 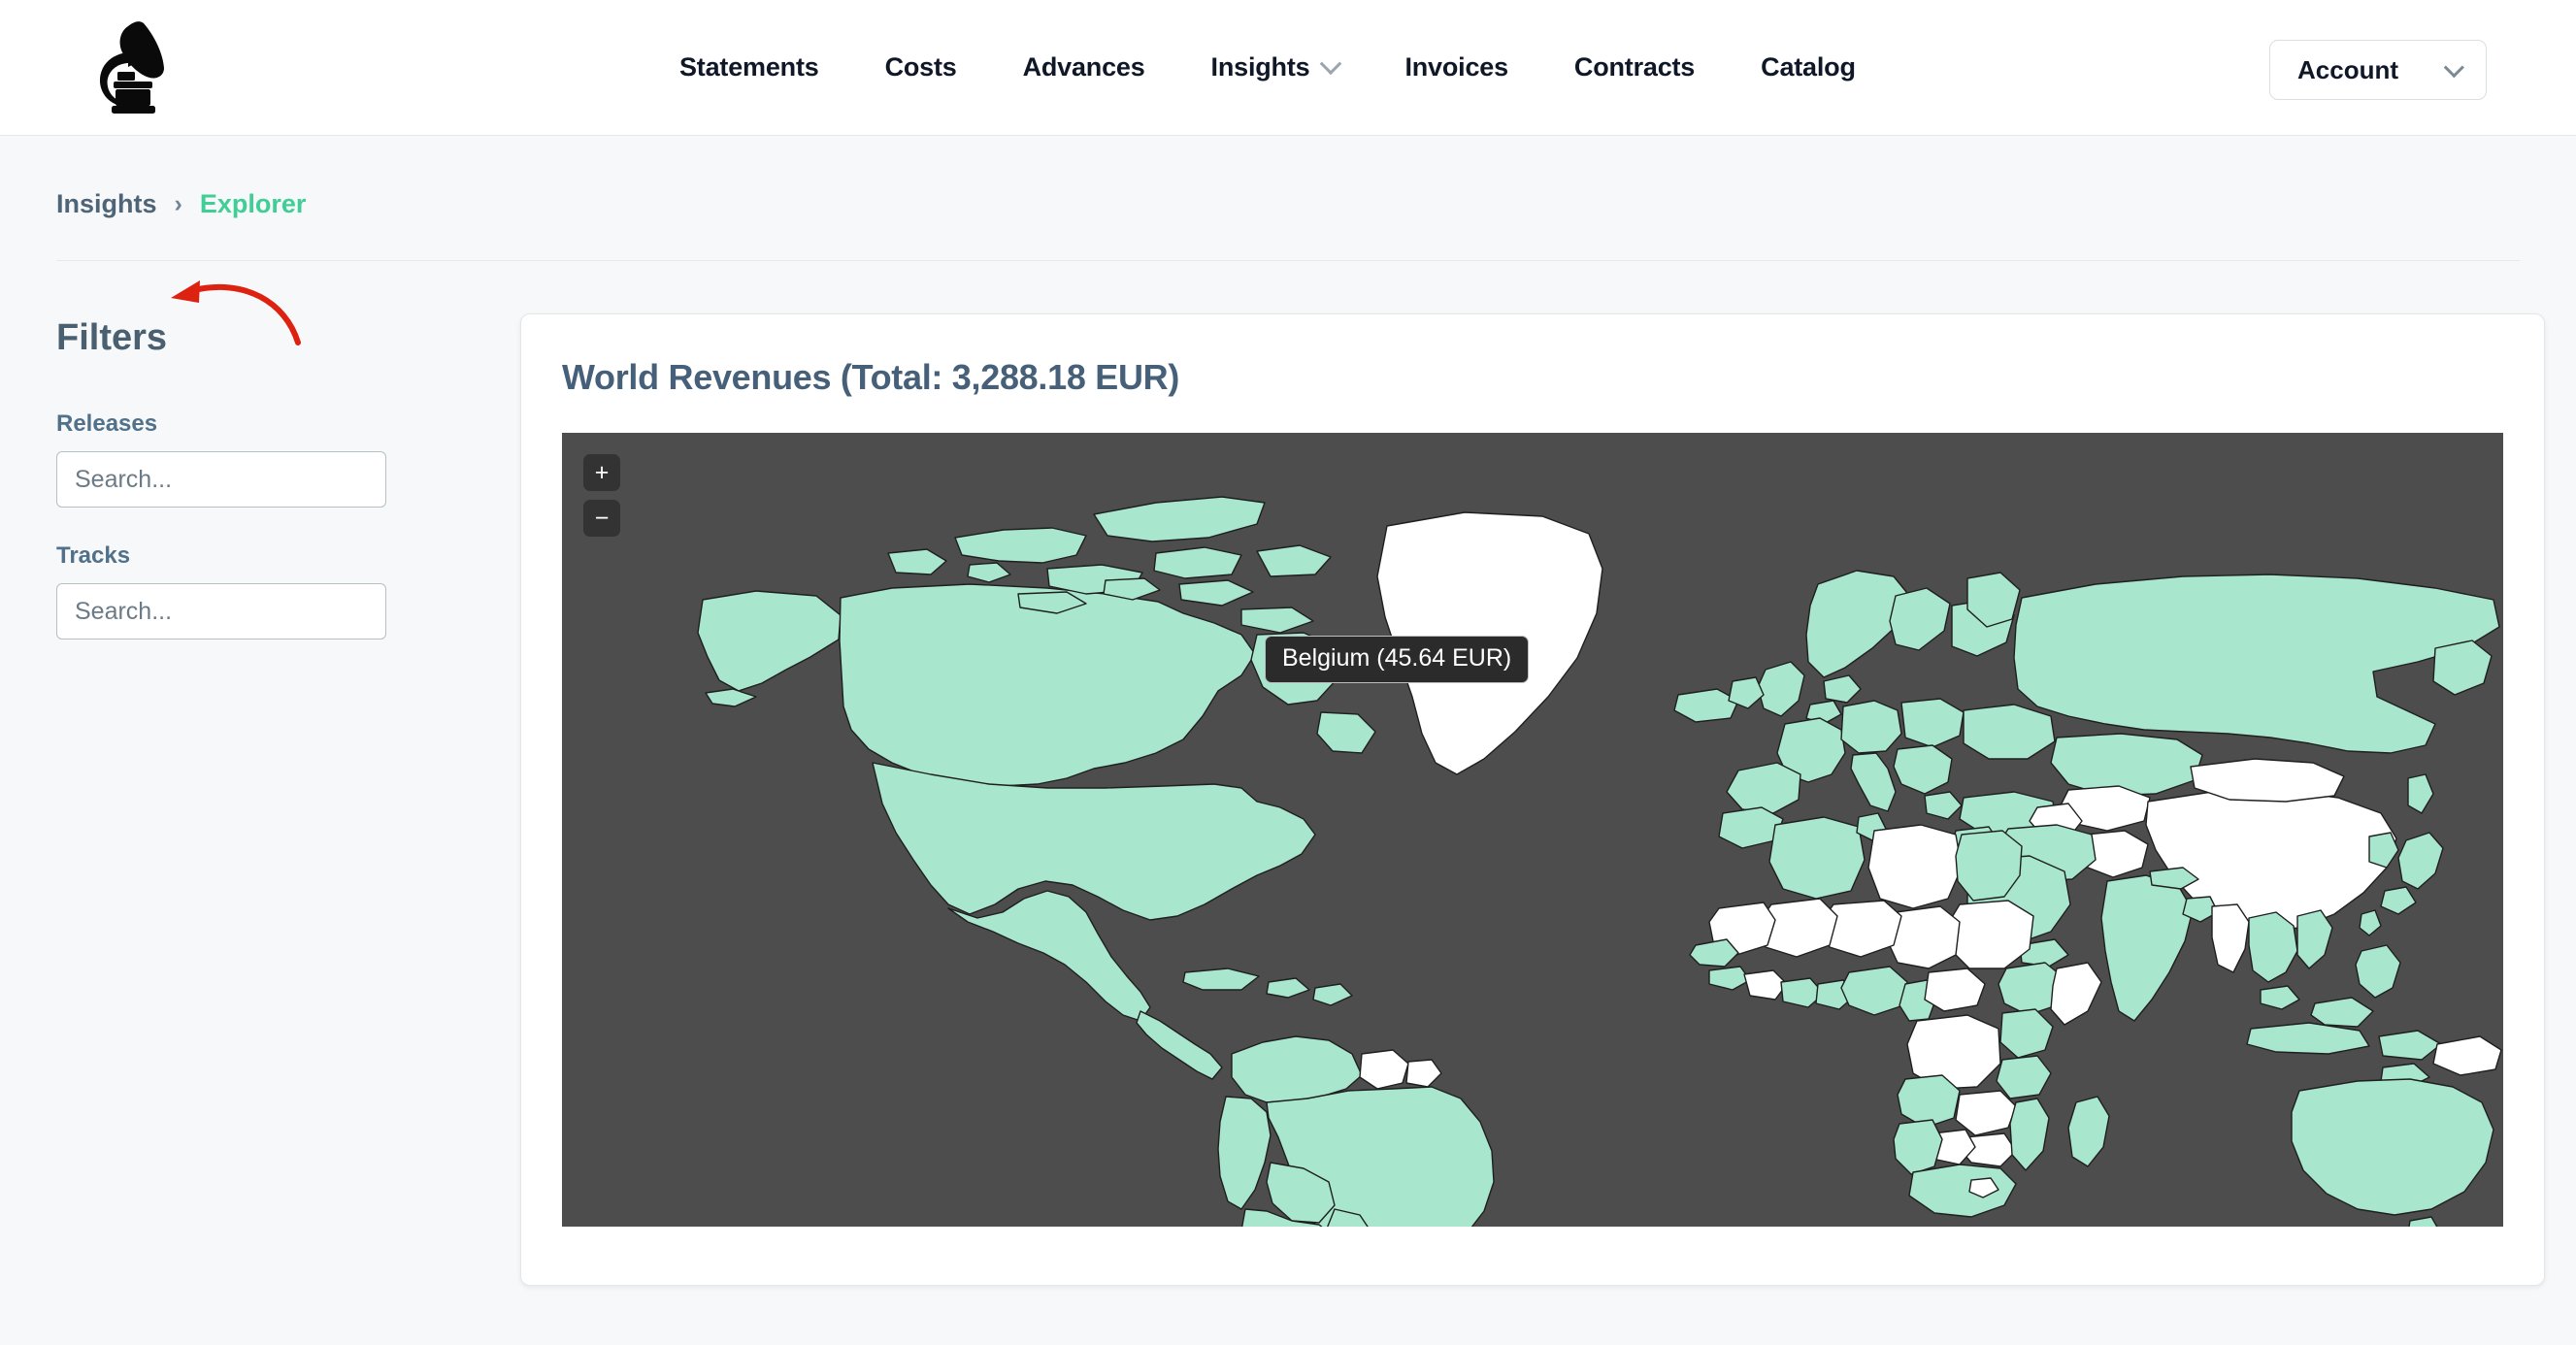 I want to click on nav-item-insights: Insights, so click(x=1275, y=66).